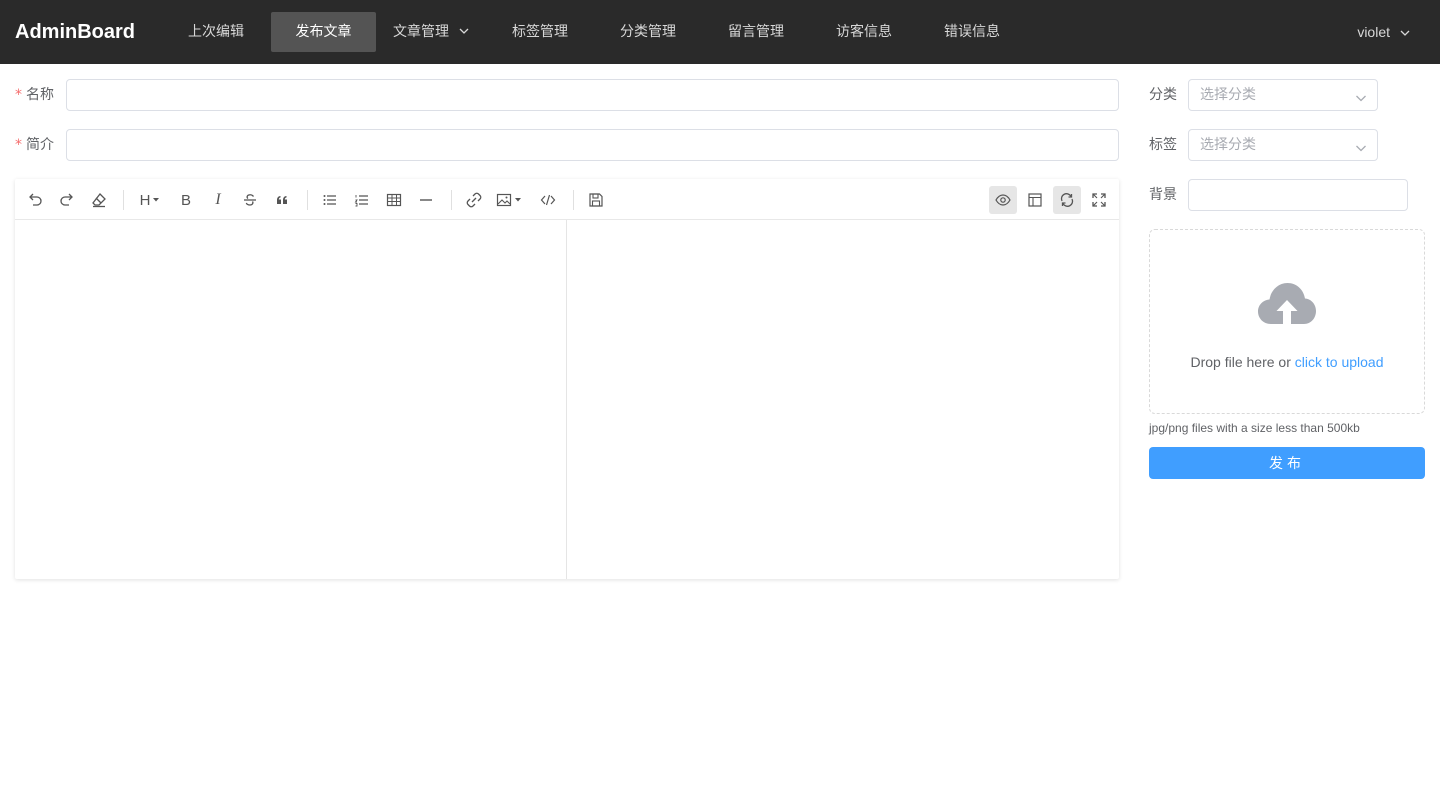  What do you see at coordinates (323, 32) in the screenshot?
I see `nav-item-publish-article: 发布文章` at bounding box center [323, 32].